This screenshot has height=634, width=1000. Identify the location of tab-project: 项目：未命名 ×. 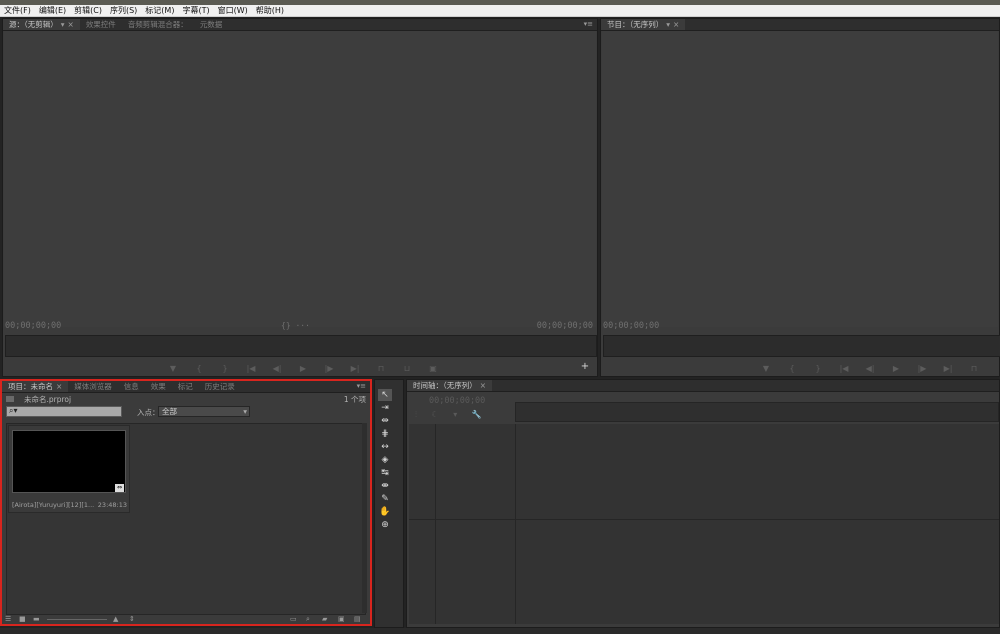
(35, 386).